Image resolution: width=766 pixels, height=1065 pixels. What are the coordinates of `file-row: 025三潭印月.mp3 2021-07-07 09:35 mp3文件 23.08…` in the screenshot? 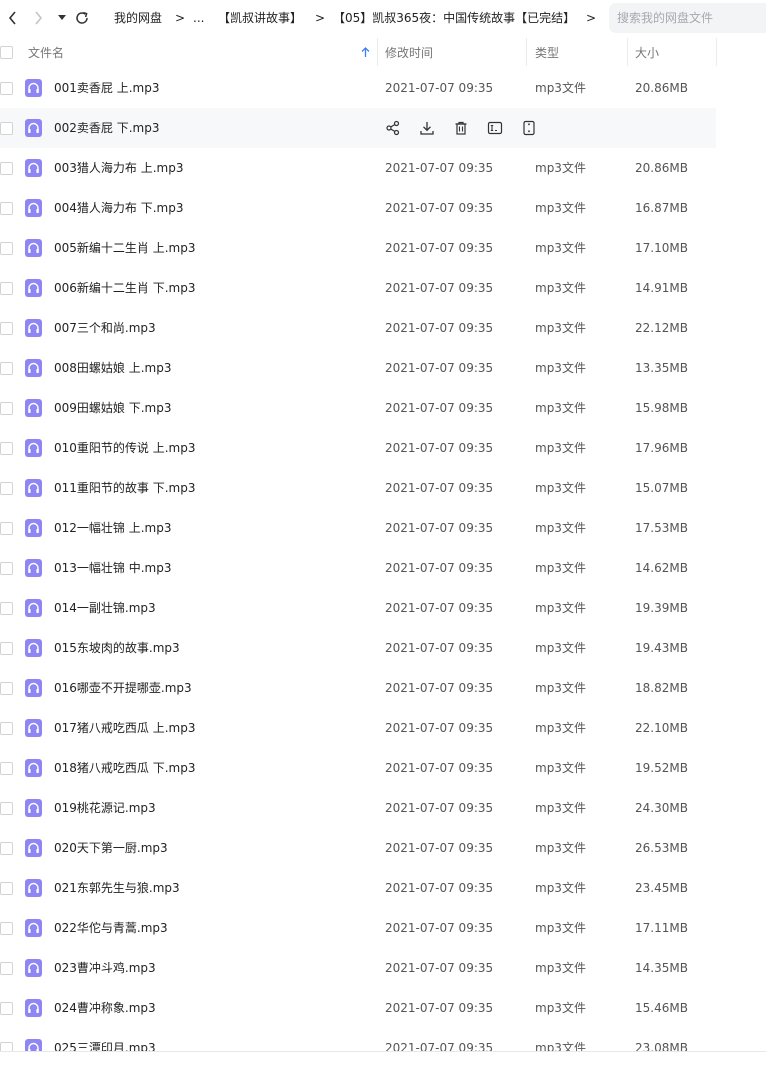 It's located at (358, 1039).